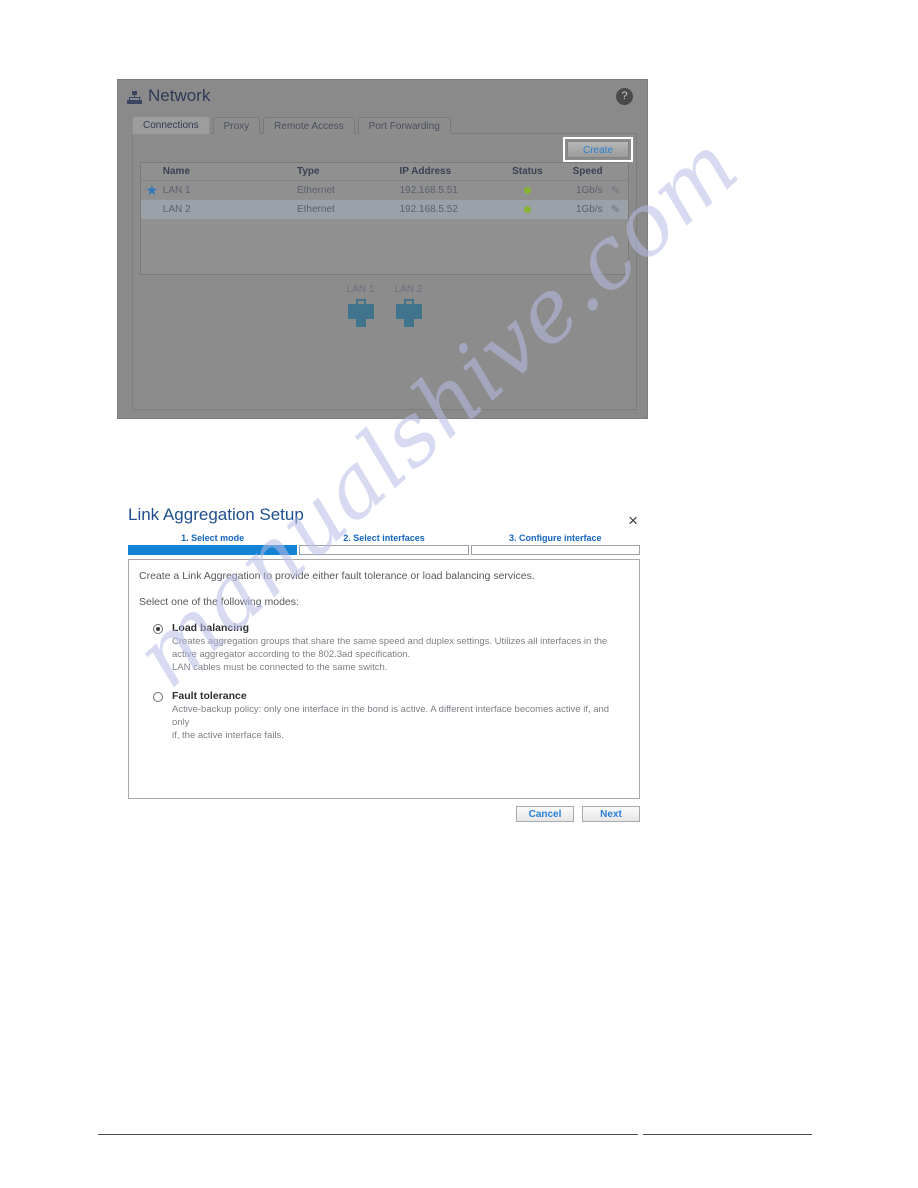 The width and height of the screenshot is (918, 1188). What do you see at coordinates (213, 538) in the screenshot?
I see `step-1-label: 1. Select mode` at bounding box center [213, 538].